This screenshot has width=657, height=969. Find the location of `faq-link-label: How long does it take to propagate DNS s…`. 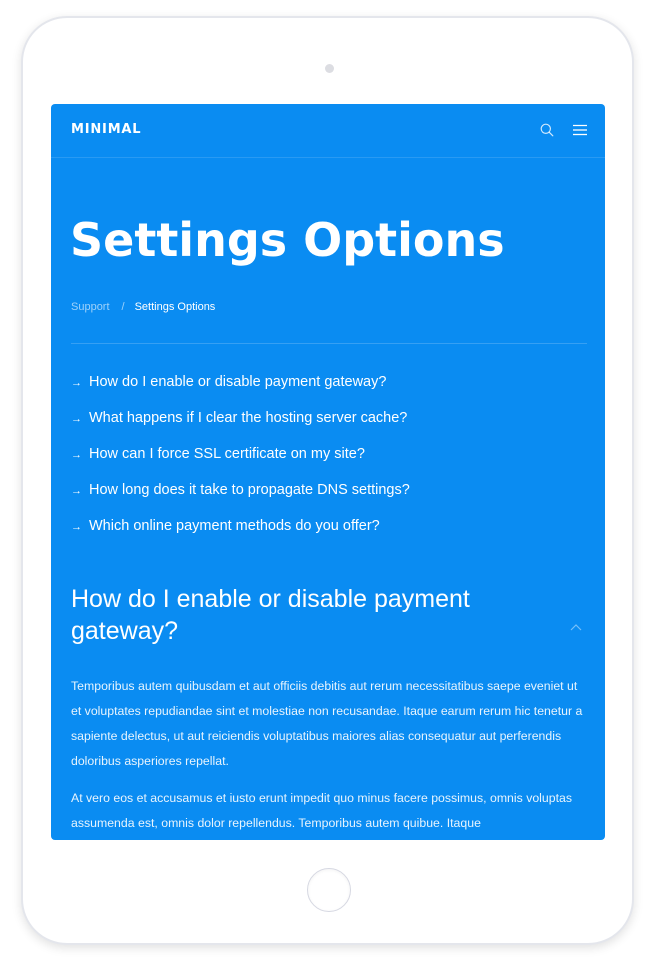

faq-link-label: How long does it take to propagate DNS s… is located at coordinates (249, 490).